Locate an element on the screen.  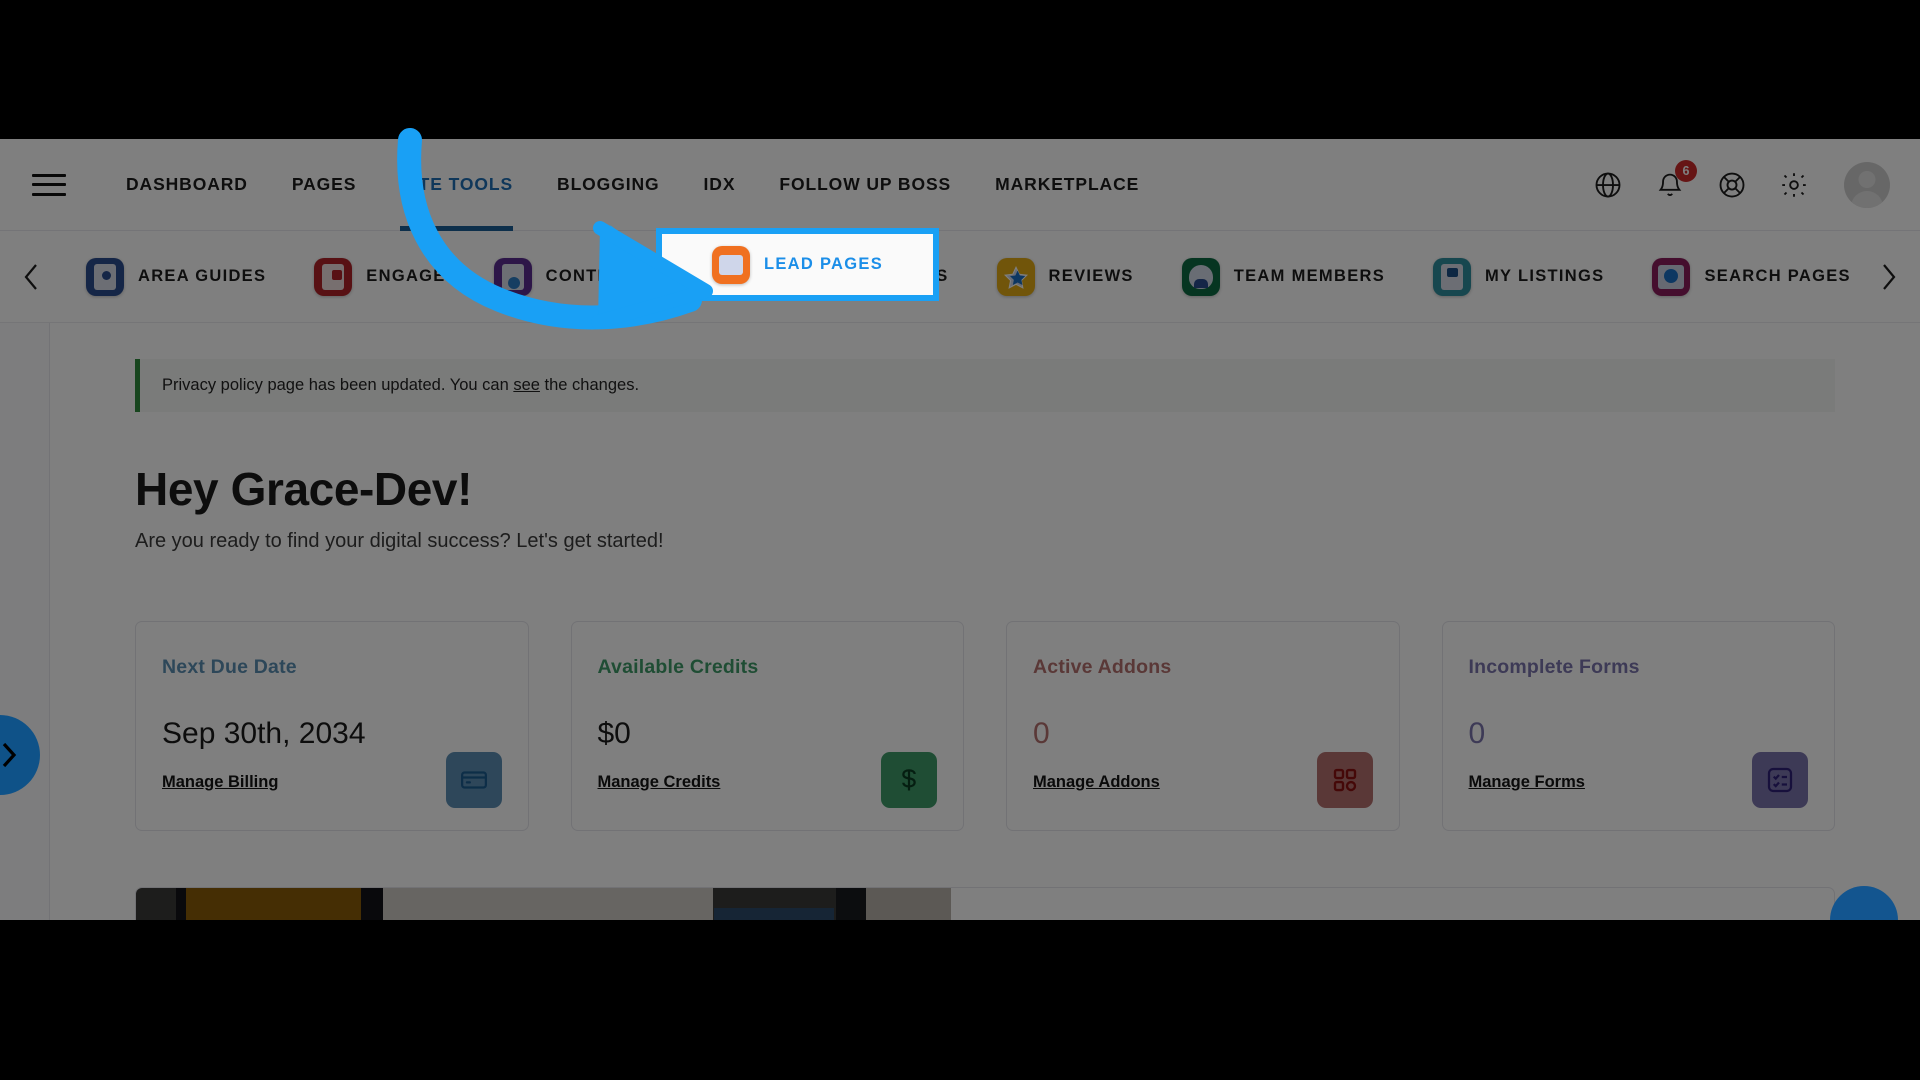
manage-credits-link: Manage Credits is located at coordinates (659, 782).